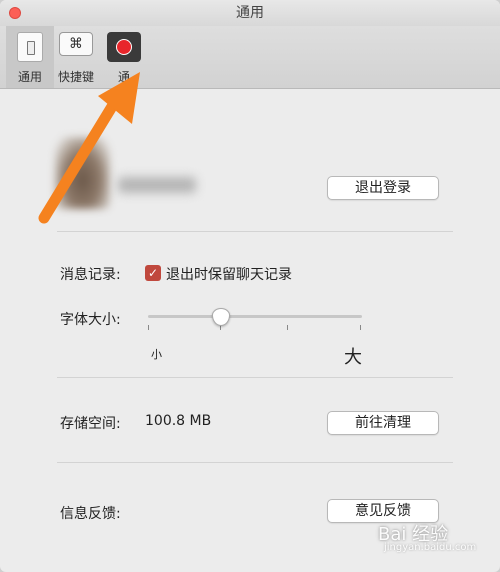 Image resolution: width=500 pixels, height=572 pixels. Describe the element at coordinates (221, 317) in the screenshot. I see `font-size-slider-thumb` at that location.